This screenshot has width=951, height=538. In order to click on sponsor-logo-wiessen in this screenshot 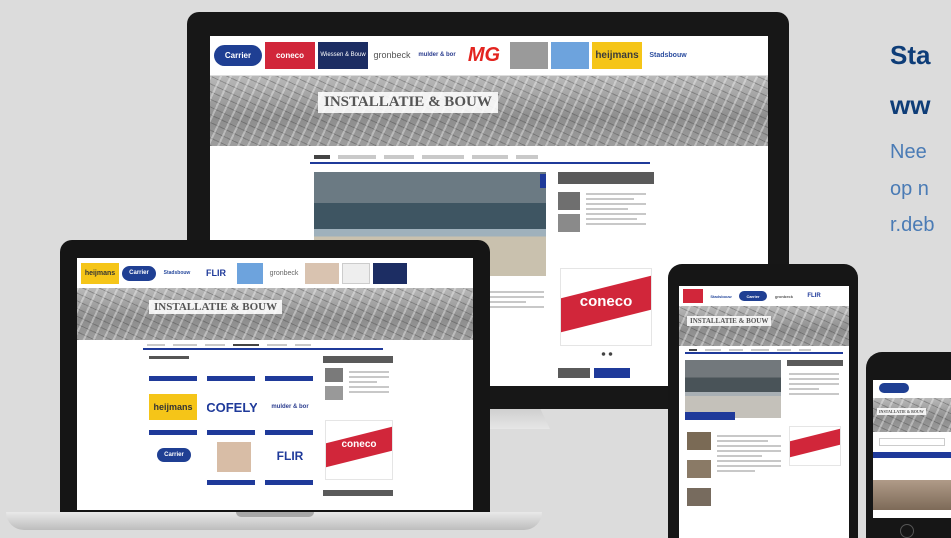, I will do `click(390, 273)`.